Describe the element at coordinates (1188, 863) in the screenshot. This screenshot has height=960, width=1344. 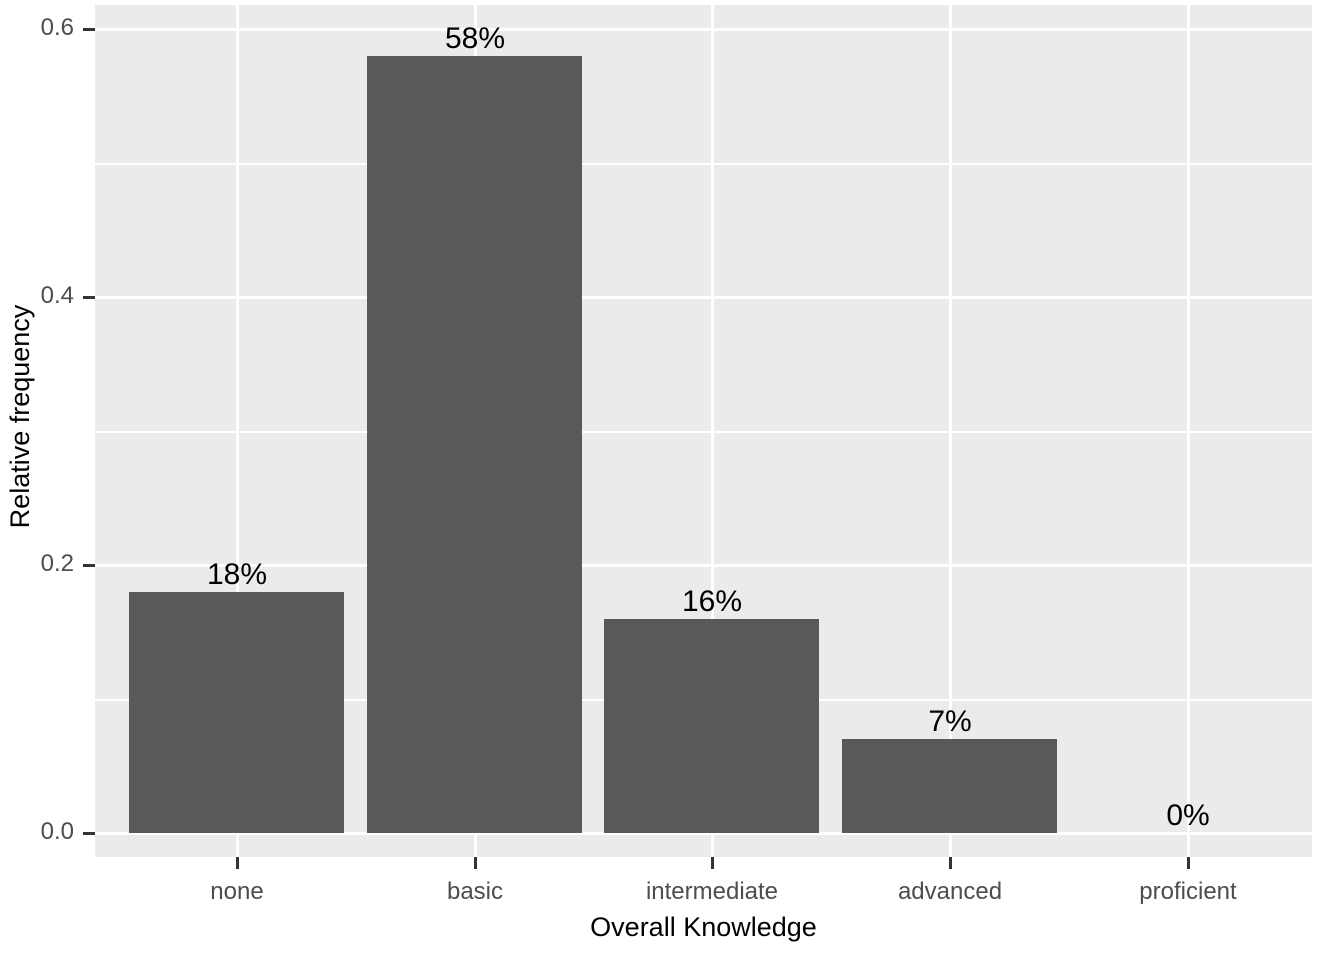
I see `x-tick-mark-proficient` at that location.